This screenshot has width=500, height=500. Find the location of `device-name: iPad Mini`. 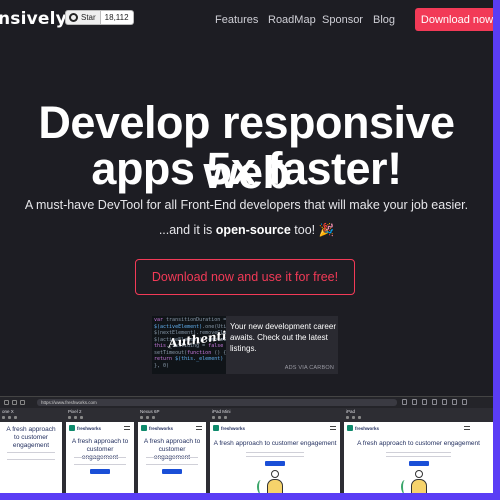

device-name: iPad Mini is located at coordinates (221, 411).